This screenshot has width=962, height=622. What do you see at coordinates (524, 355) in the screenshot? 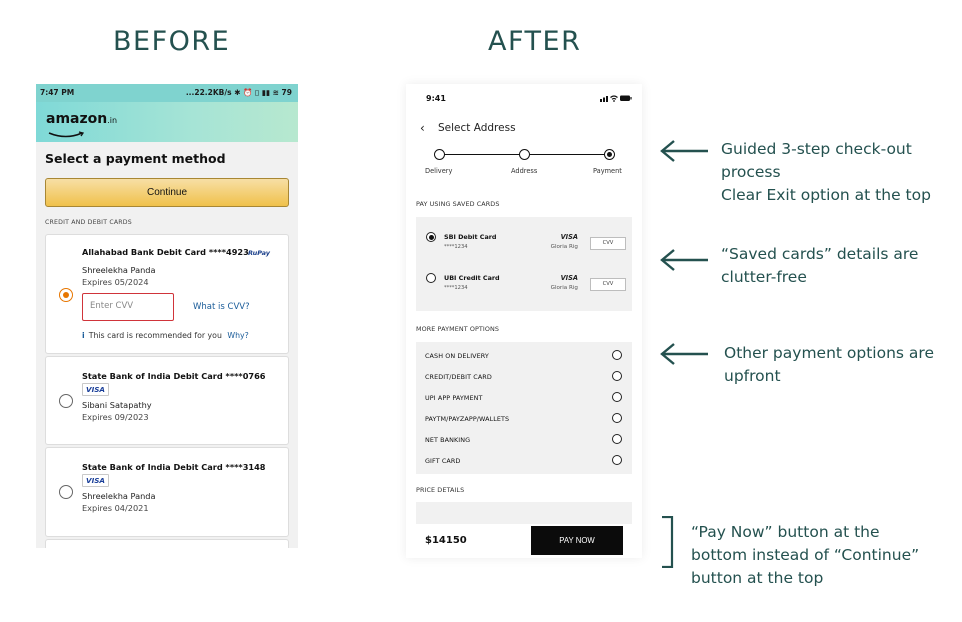
I see `payment-option-cod: CASH ON DELIVERY` at bounding box center [524, 355].